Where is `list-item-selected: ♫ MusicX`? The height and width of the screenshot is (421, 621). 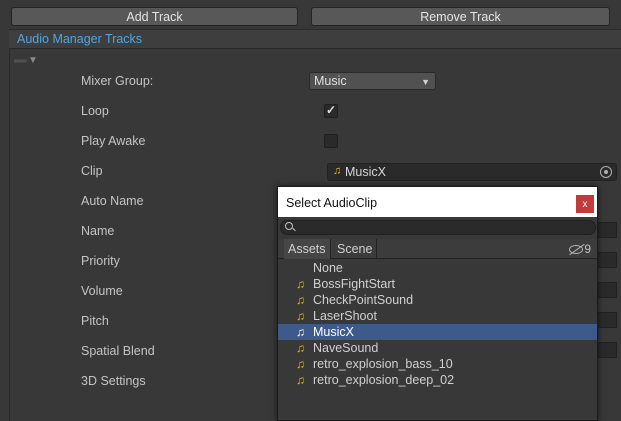
list-item-selected: ♫ MusicX is located at coordinates (437, 332).